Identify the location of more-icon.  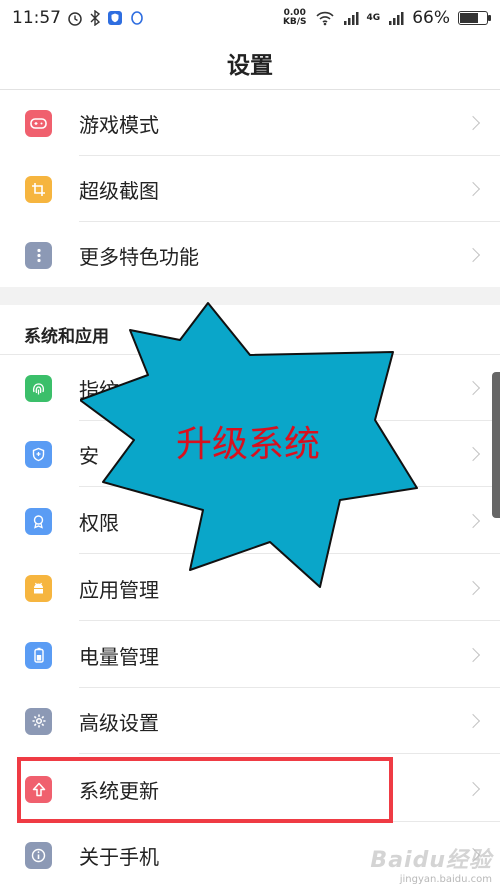
(38, 255).